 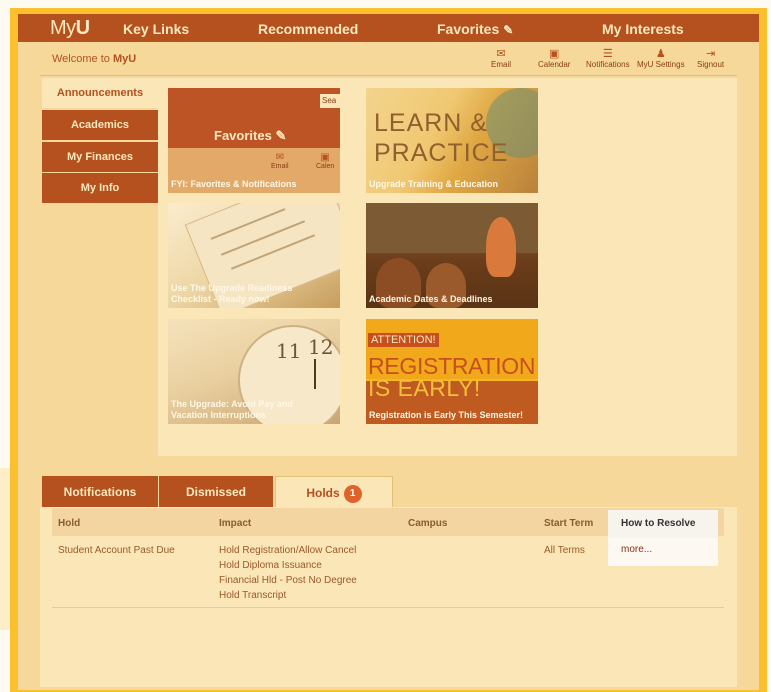 What do you see at coordinates (70, 28) in the screenshot?
I see `myu-logo: MyU` at bounding box center [70, 28].